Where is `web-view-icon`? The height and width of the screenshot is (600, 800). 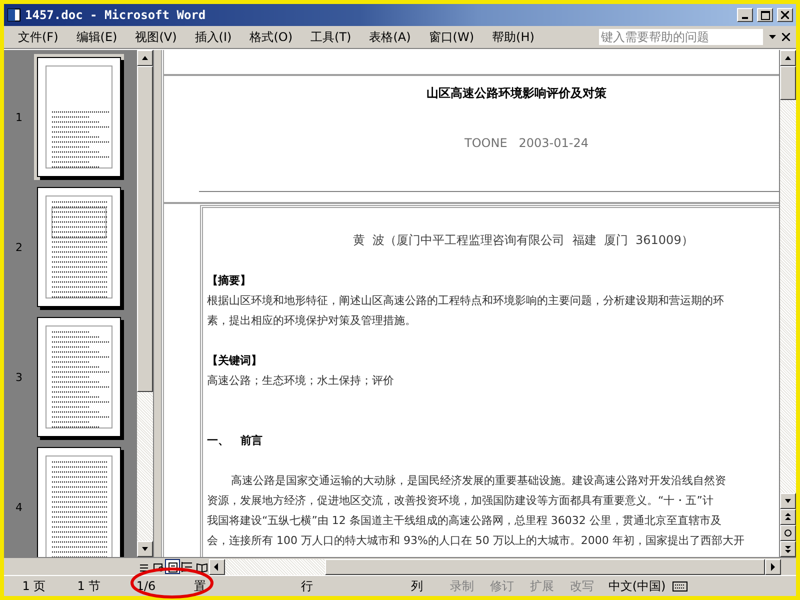
web-view-icon is located at coordinates (158, 566).